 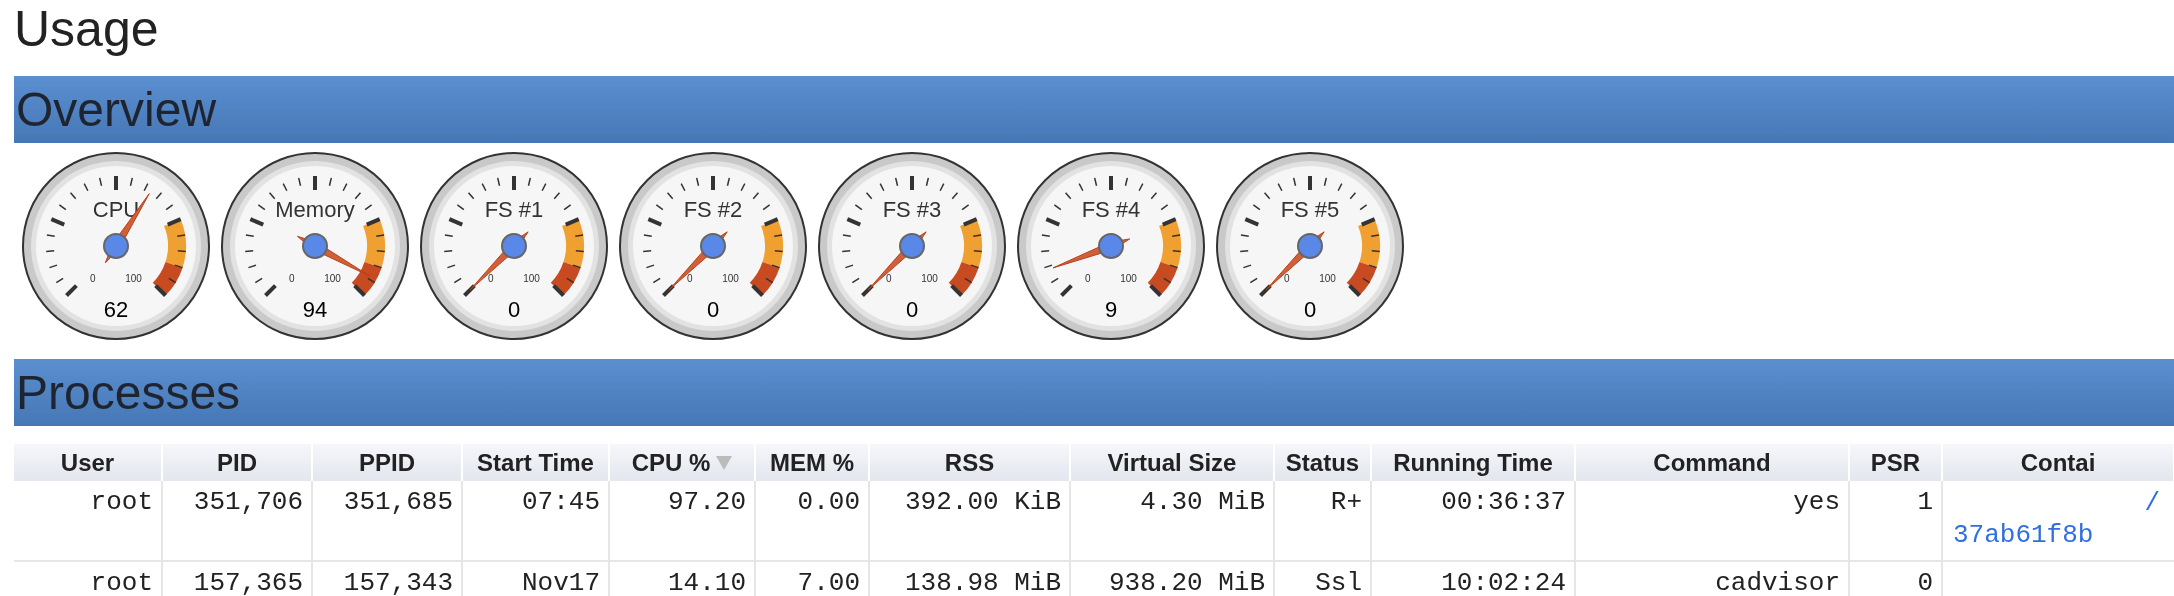 I want to click on gauge-value: 62, so click(x=116, y=309).